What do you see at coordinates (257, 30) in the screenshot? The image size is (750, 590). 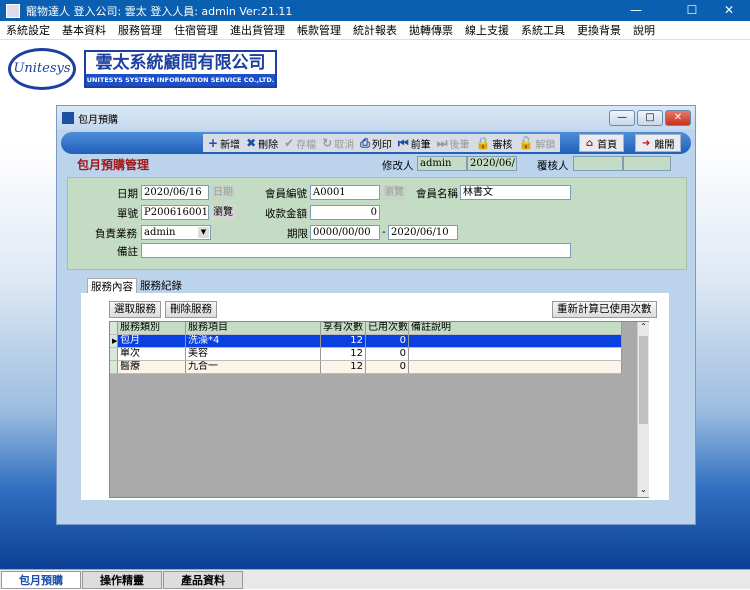 I see `menu-inventory-mgmt: 進出貨管理` at bounding box center [257, 30].